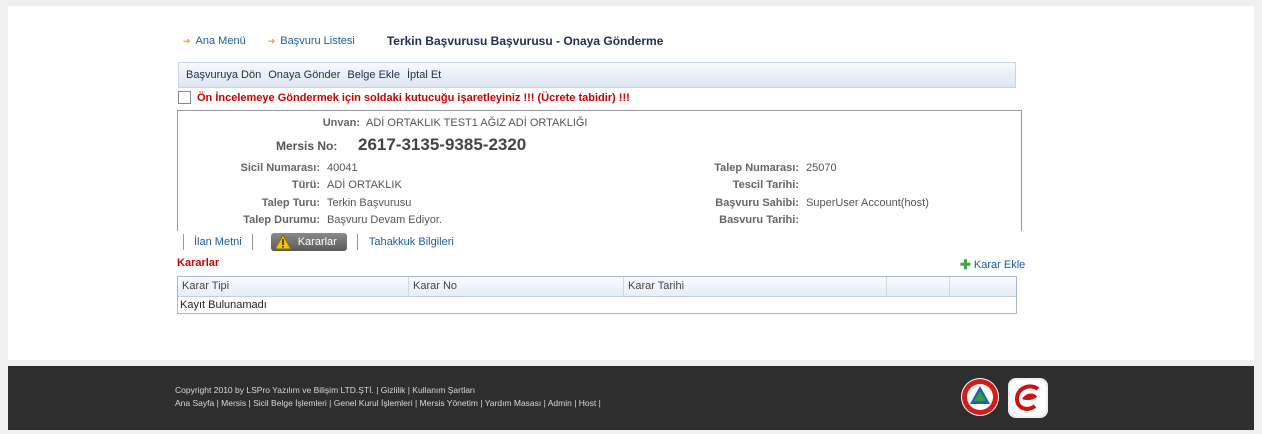  Describe the element at coordinates (293, 286) in the screenshot. I see `column-karar-tipi: Karar Tipi` at that location.